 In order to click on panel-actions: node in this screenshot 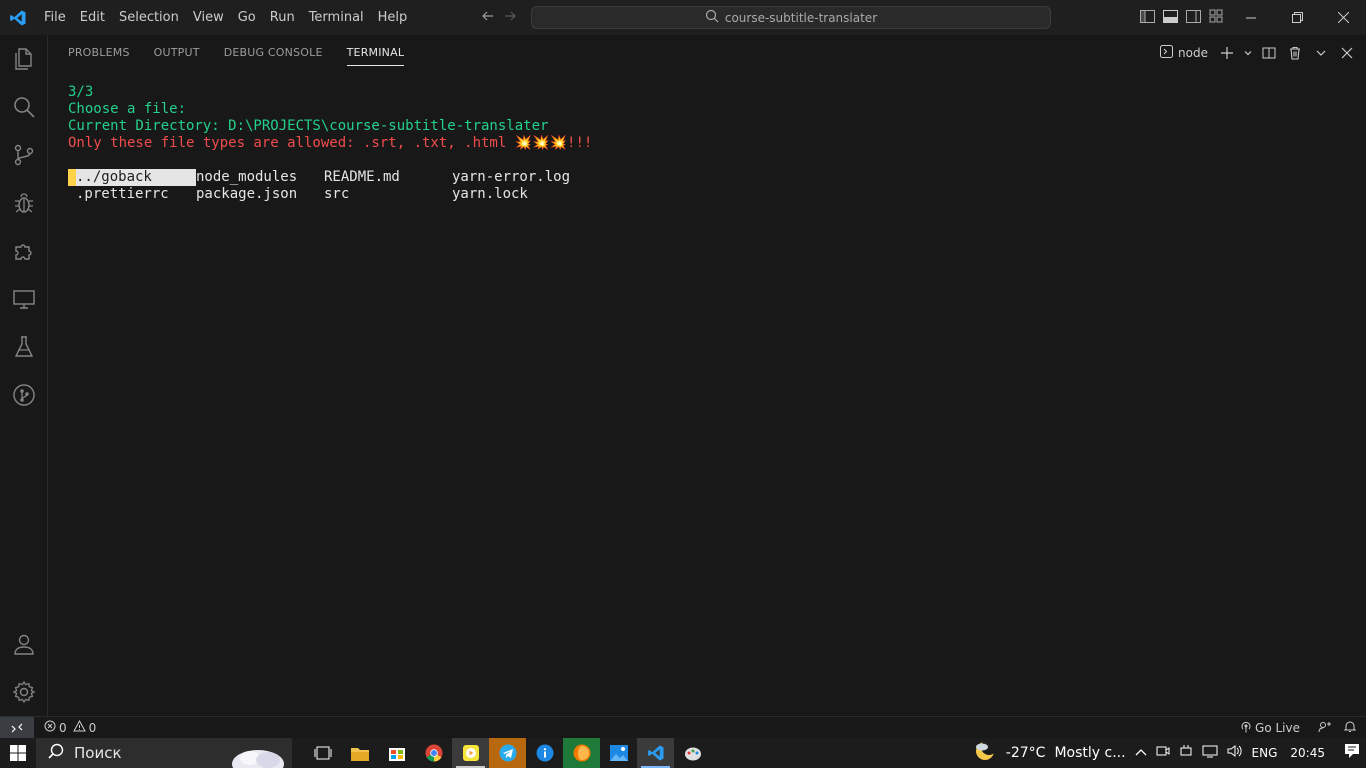, I will do `click(1263, 52)`.